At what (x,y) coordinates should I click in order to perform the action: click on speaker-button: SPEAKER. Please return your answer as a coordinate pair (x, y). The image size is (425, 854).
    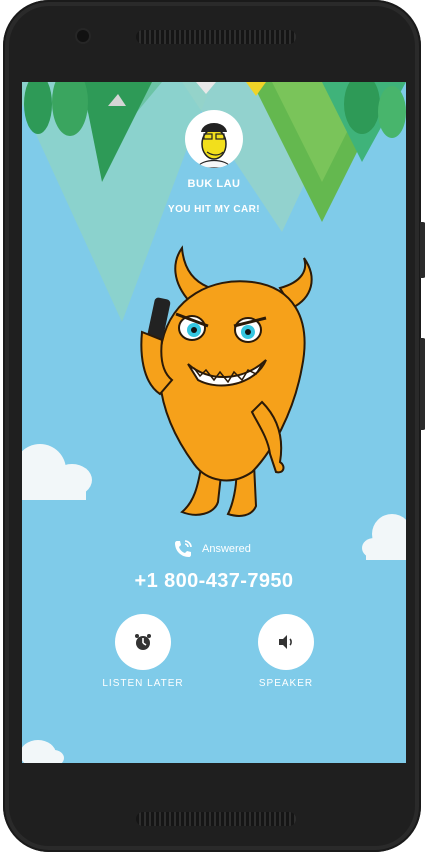
    Looking at the image, I should click on (286, 651).